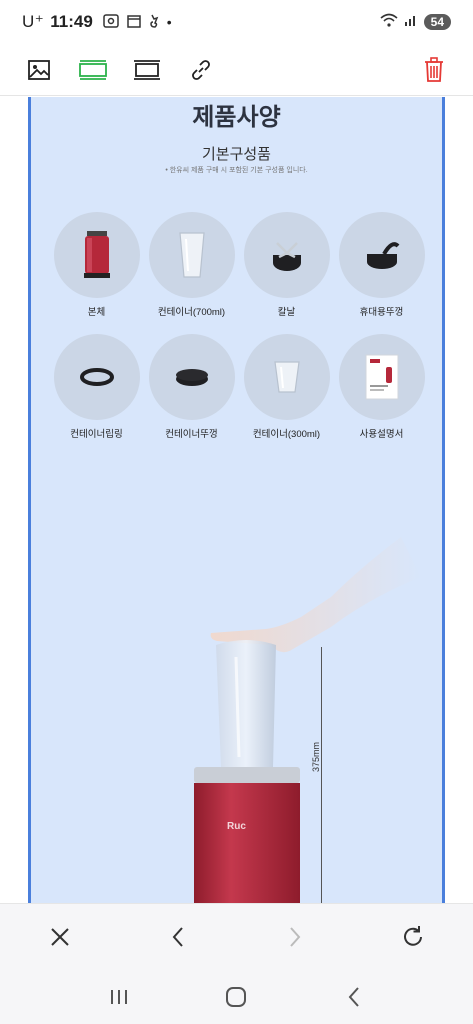  Describe the element at coordinates (354, 997) in the screenshot. I see `back-nav-icon` at that location.